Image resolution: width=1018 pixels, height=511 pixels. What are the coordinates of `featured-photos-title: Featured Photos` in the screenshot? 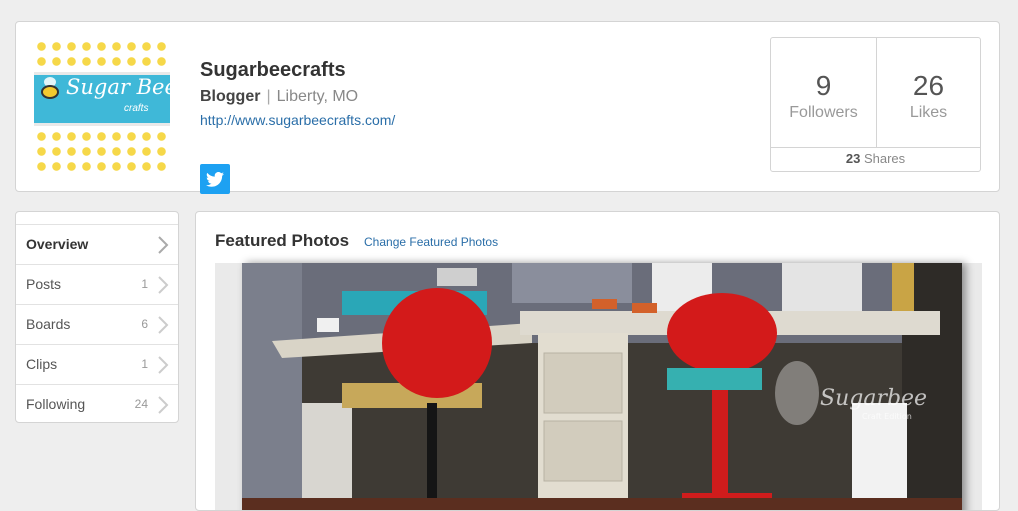 It's located at (282, 240).